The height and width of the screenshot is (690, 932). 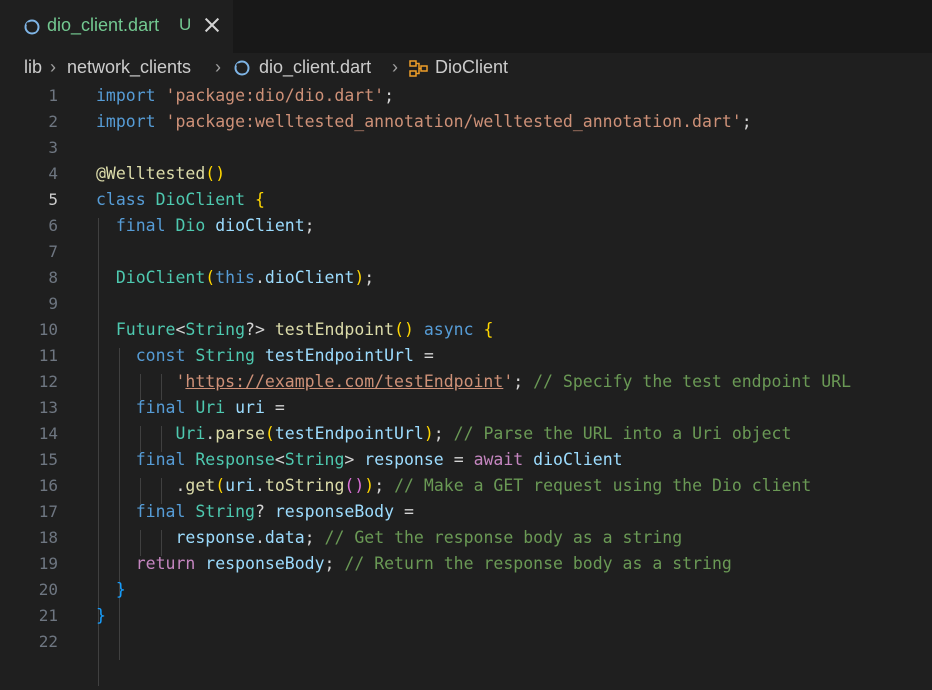 What do you see at coordinates (466, 252) in the screenshot?
I see `code-line: 7` at bounding box center [466, 252].